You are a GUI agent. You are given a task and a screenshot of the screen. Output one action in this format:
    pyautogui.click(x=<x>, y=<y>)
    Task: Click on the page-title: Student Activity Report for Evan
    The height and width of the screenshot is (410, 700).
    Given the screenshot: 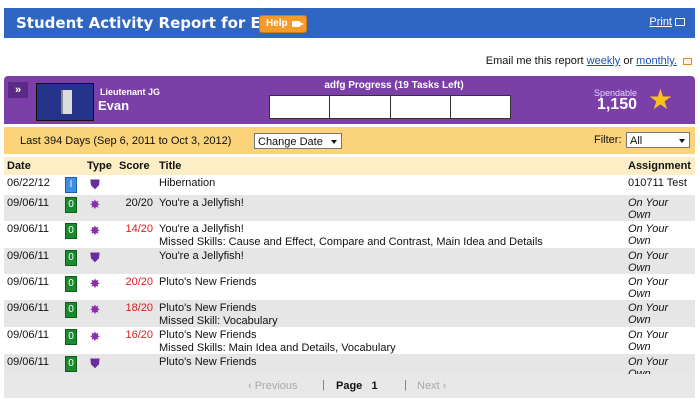 What is the action you would take?
    pyautogui.click(x=154, y=23)
    